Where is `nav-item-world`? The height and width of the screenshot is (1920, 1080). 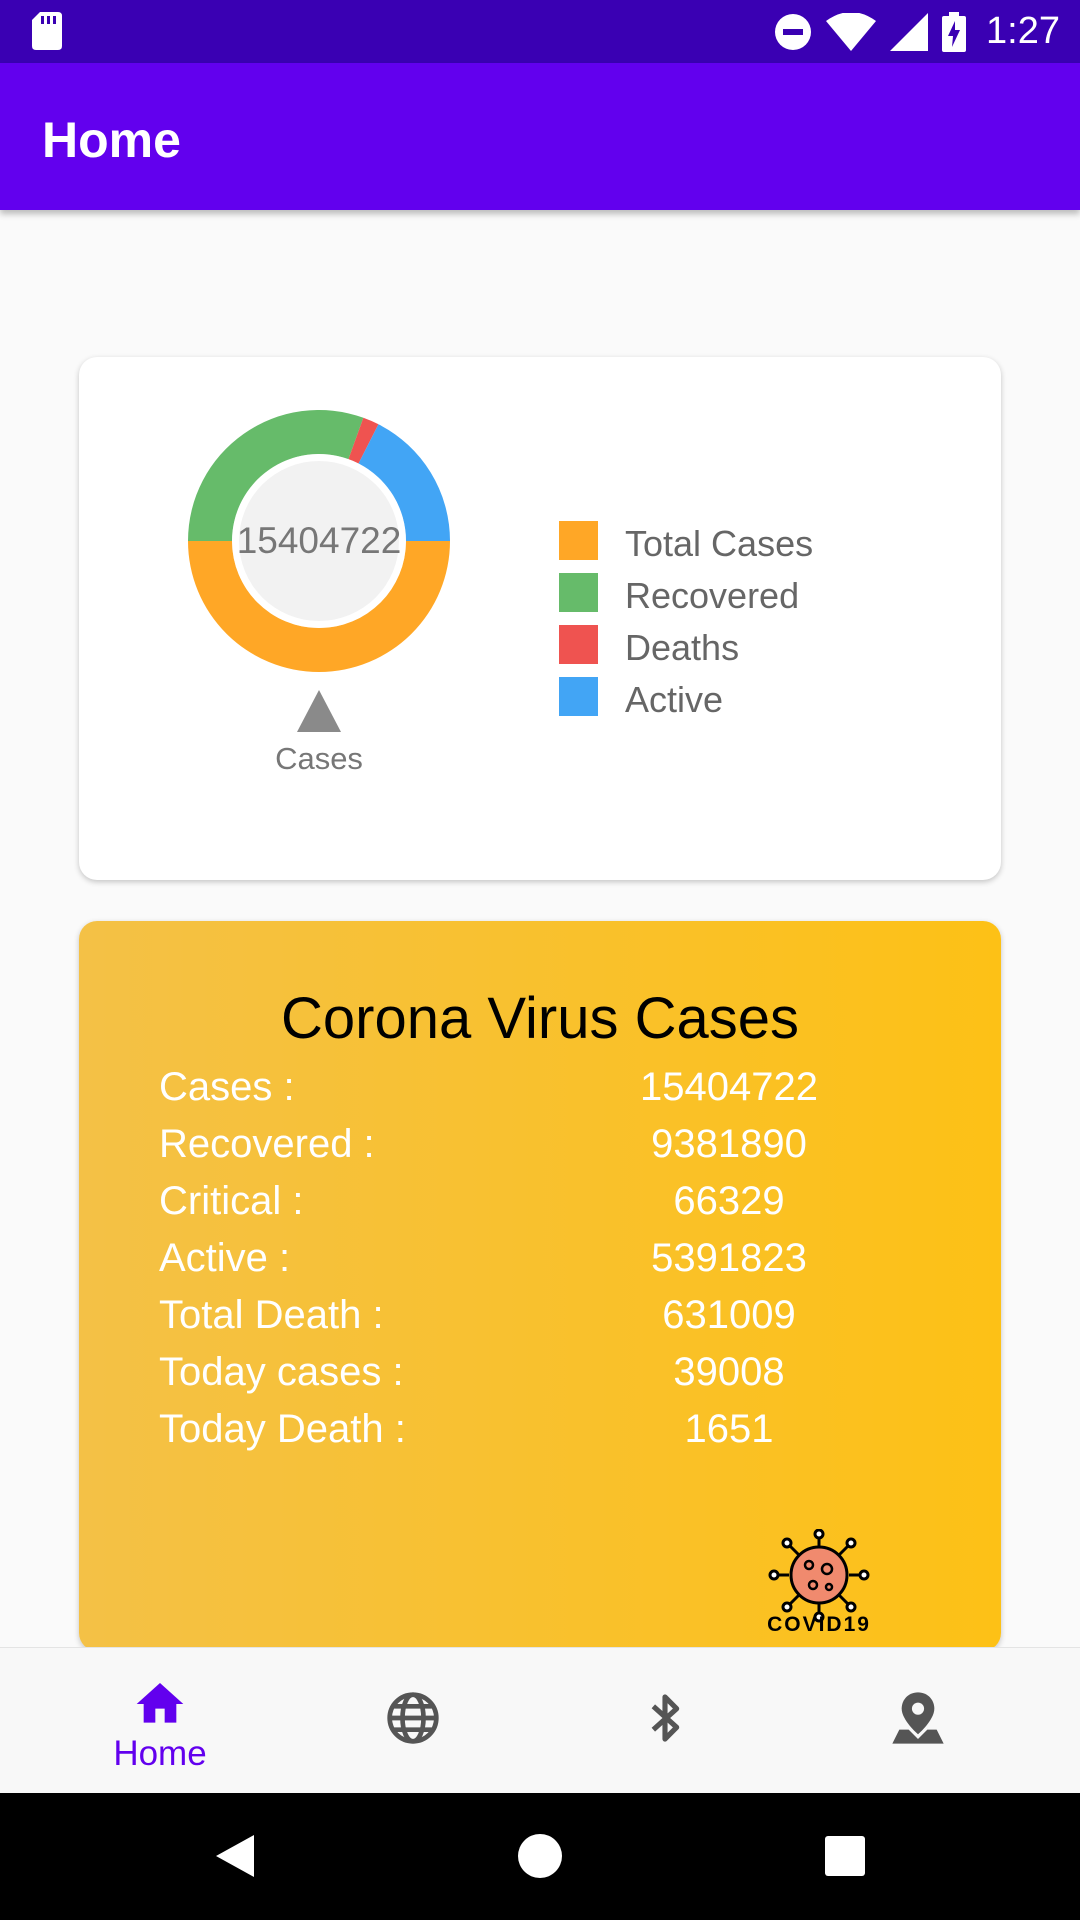 nav-item-world is located at coordinates (413, 1721).